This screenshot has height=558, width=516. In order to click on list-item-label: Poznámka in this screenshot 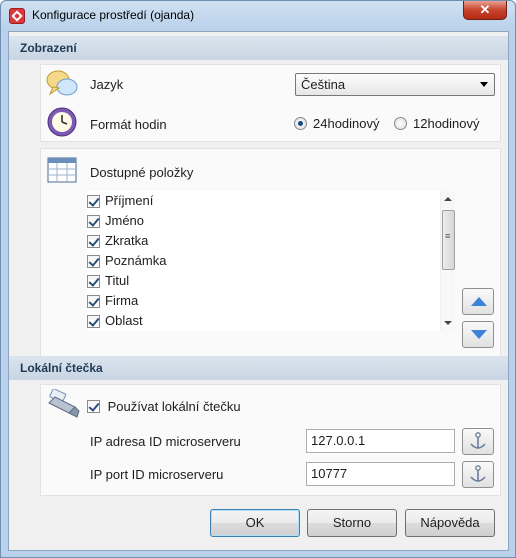, I will do `click(136, 260)`.